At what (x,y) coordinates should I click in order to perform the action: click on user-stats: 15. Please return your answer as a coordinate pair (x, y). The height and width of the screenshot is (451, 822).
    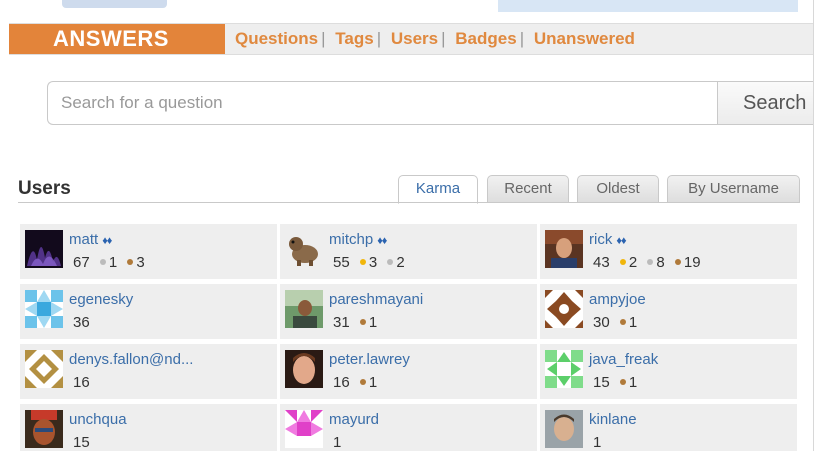
    Looking at the image, I should click on (81, 442).